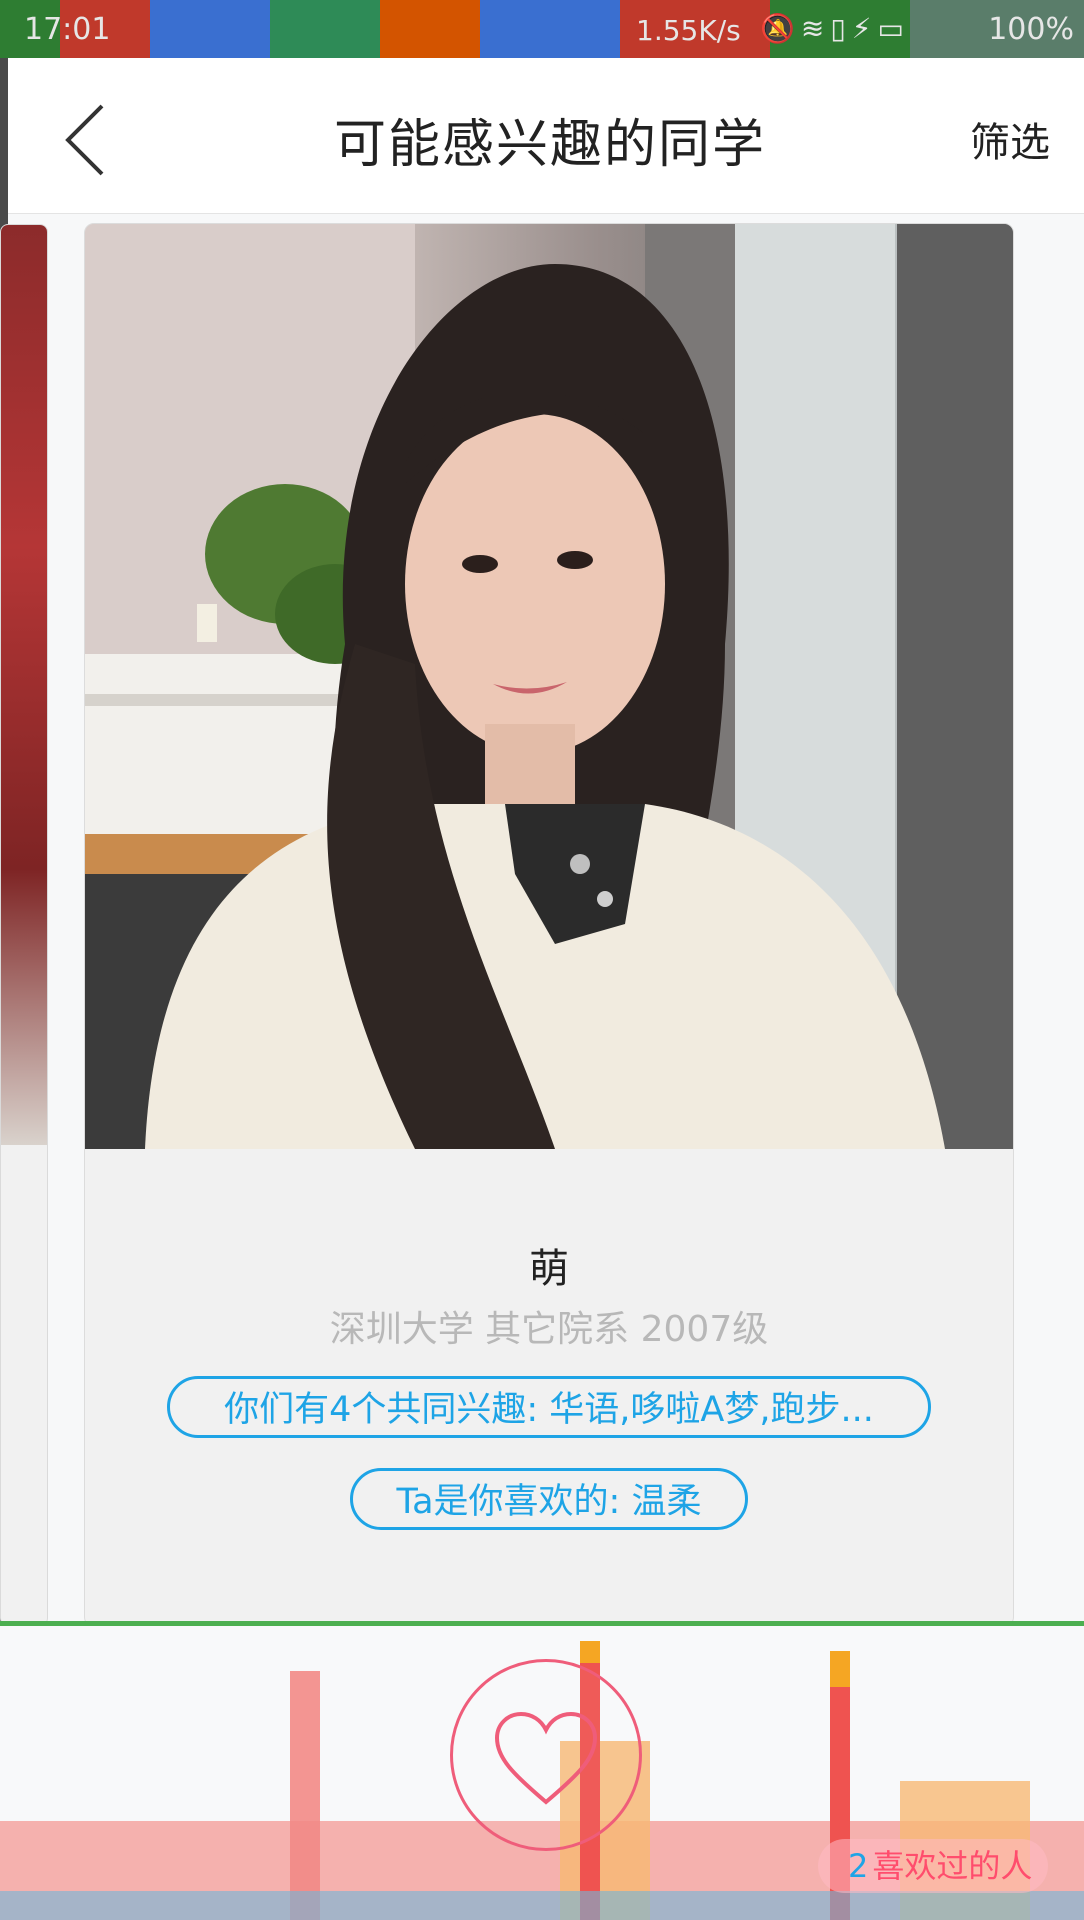 This screenshot has height=1920, width=1084. I want to click on heart-icon, so click(546, 1758).